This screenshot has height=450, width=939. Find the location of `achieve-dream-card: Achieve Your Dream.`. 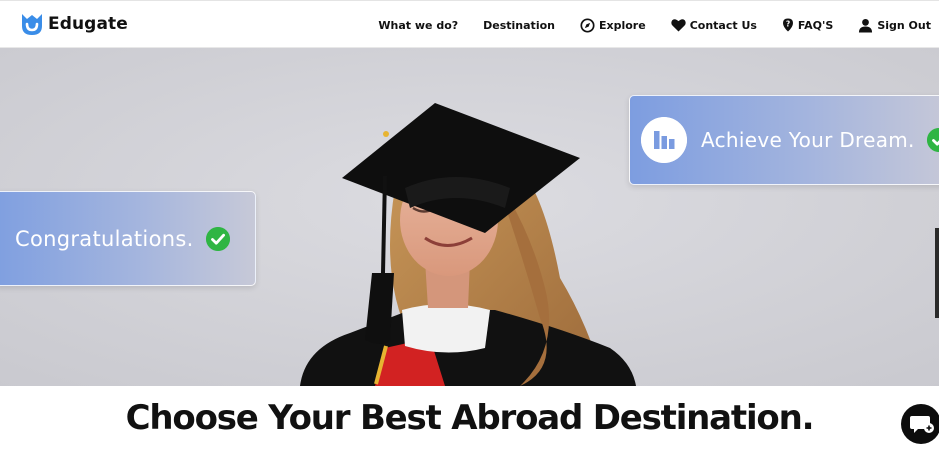

achieve-dream-card: Achieve Your Dream. is located at coordinates (784, 140).